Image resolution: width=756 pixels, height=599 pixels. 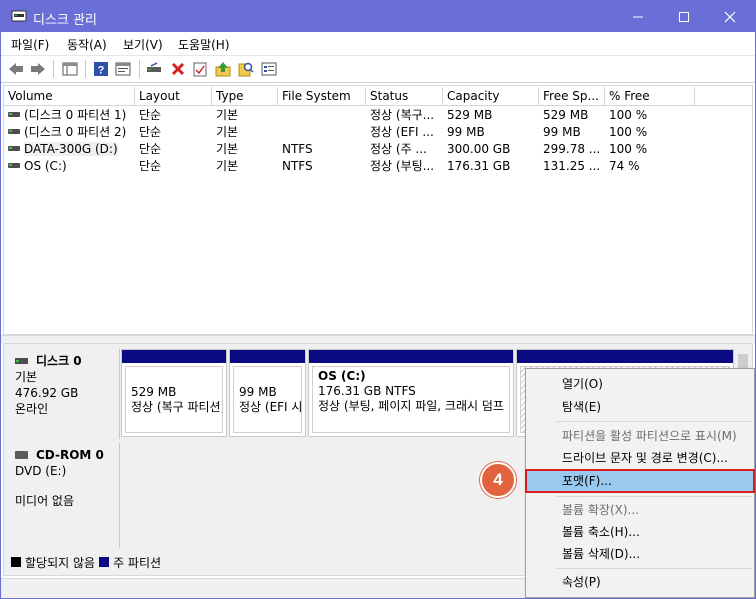 What do you see at coordinates (143, 44) in the screenshot?
I see `menu-view: 보기(V)` at bounding box center [143, 44].